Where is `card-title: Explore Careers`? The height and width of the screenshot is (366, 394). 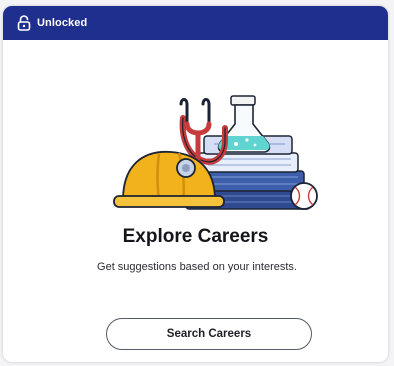
card-title: Explore Careers is located at coordinates (195, 236).